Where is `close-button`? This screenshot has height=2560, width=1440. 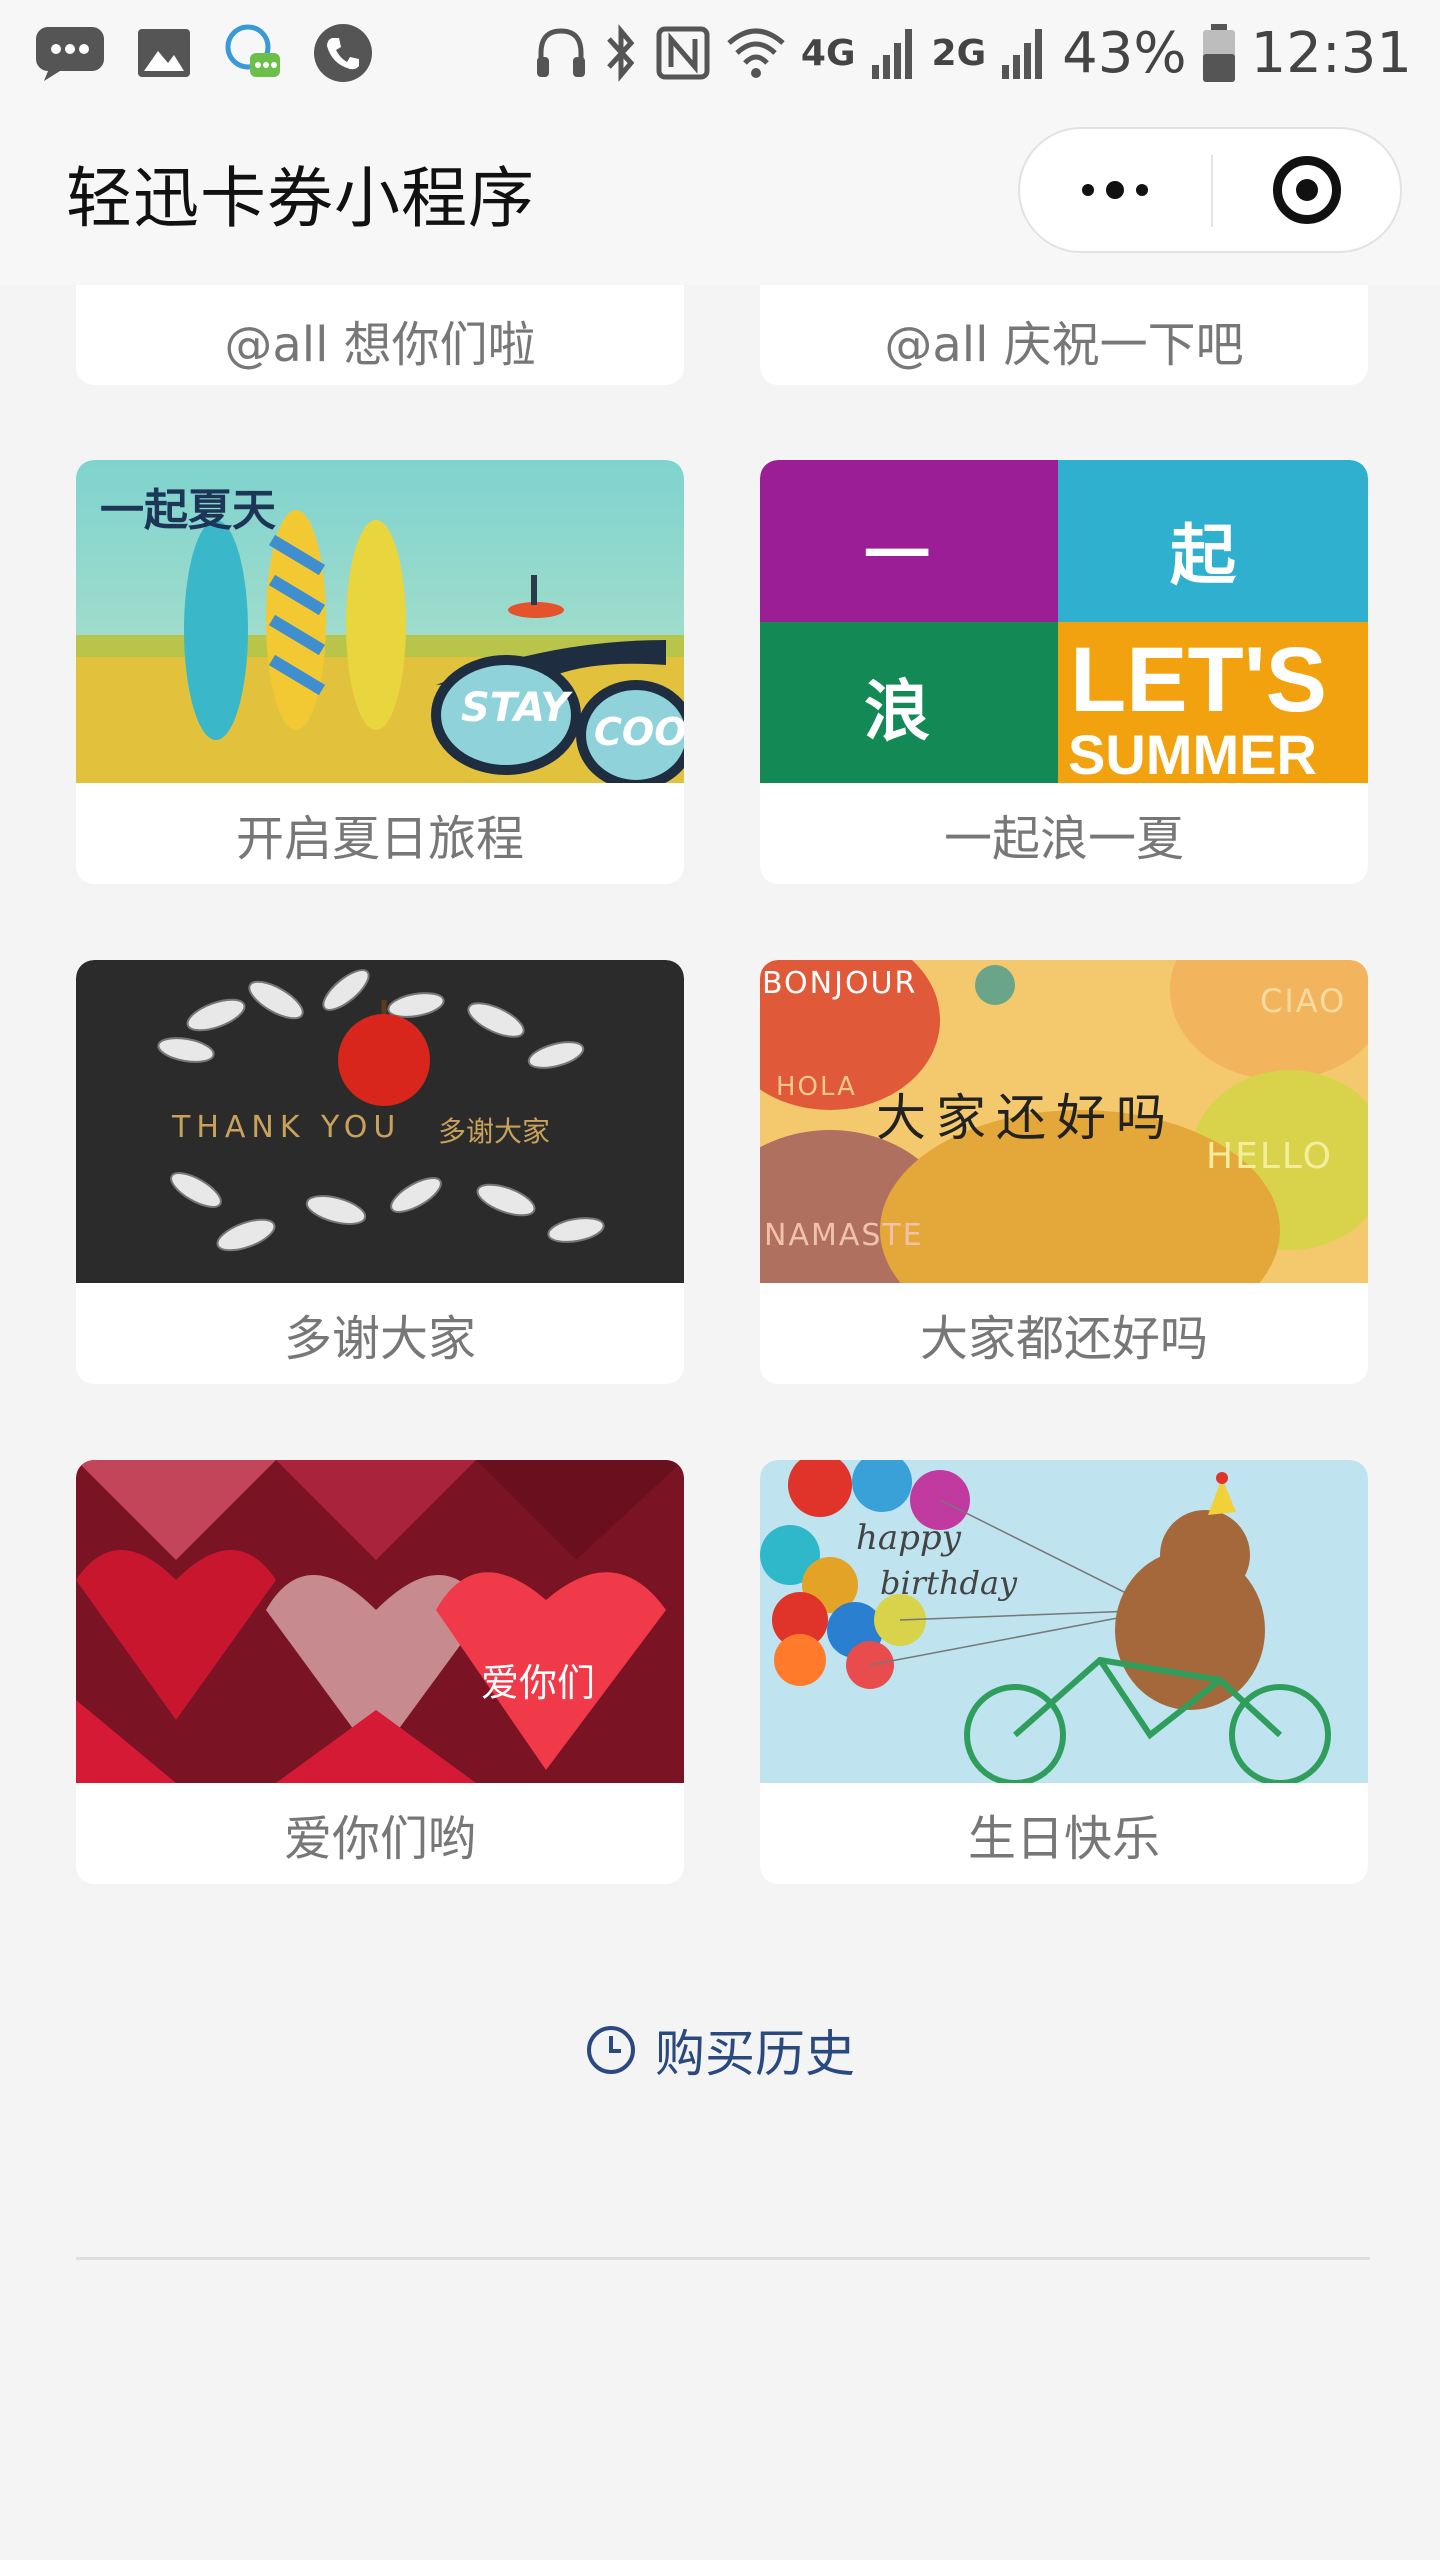 close-button is located at coordinates (1306, 190).